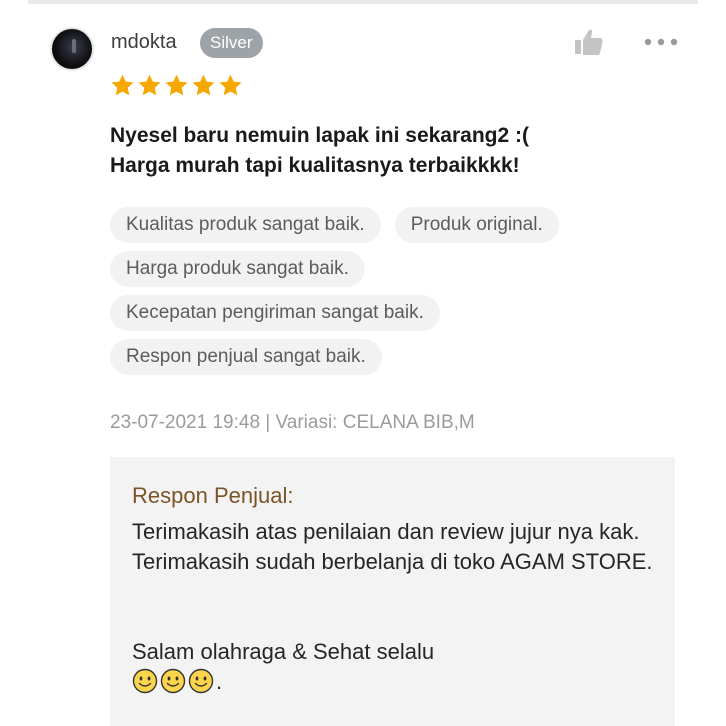  Describe the element at coordinates (219, 681) in the screenshot. I see `closing-end: .` at that location.